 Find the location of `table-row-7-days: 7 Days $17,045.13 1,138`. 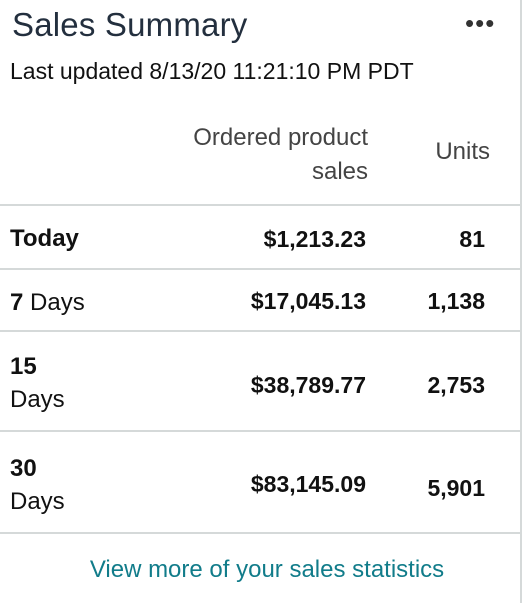

table-row-7-days: 7 Days $17,045.13 1,138 is located at coordinates (261, 300).